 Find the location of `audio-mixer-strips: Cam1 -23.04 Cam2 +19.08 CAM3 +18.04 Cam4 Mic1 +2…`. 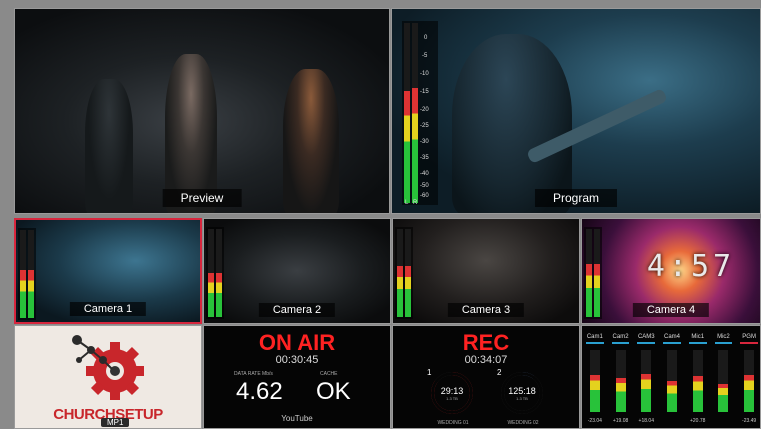

audio-mixer-strips: Cam1 -23.04 Cam2 +19.08 CAM3 +18.04 Cam4 Mic1 +2… is located at coordinates (671, 377).